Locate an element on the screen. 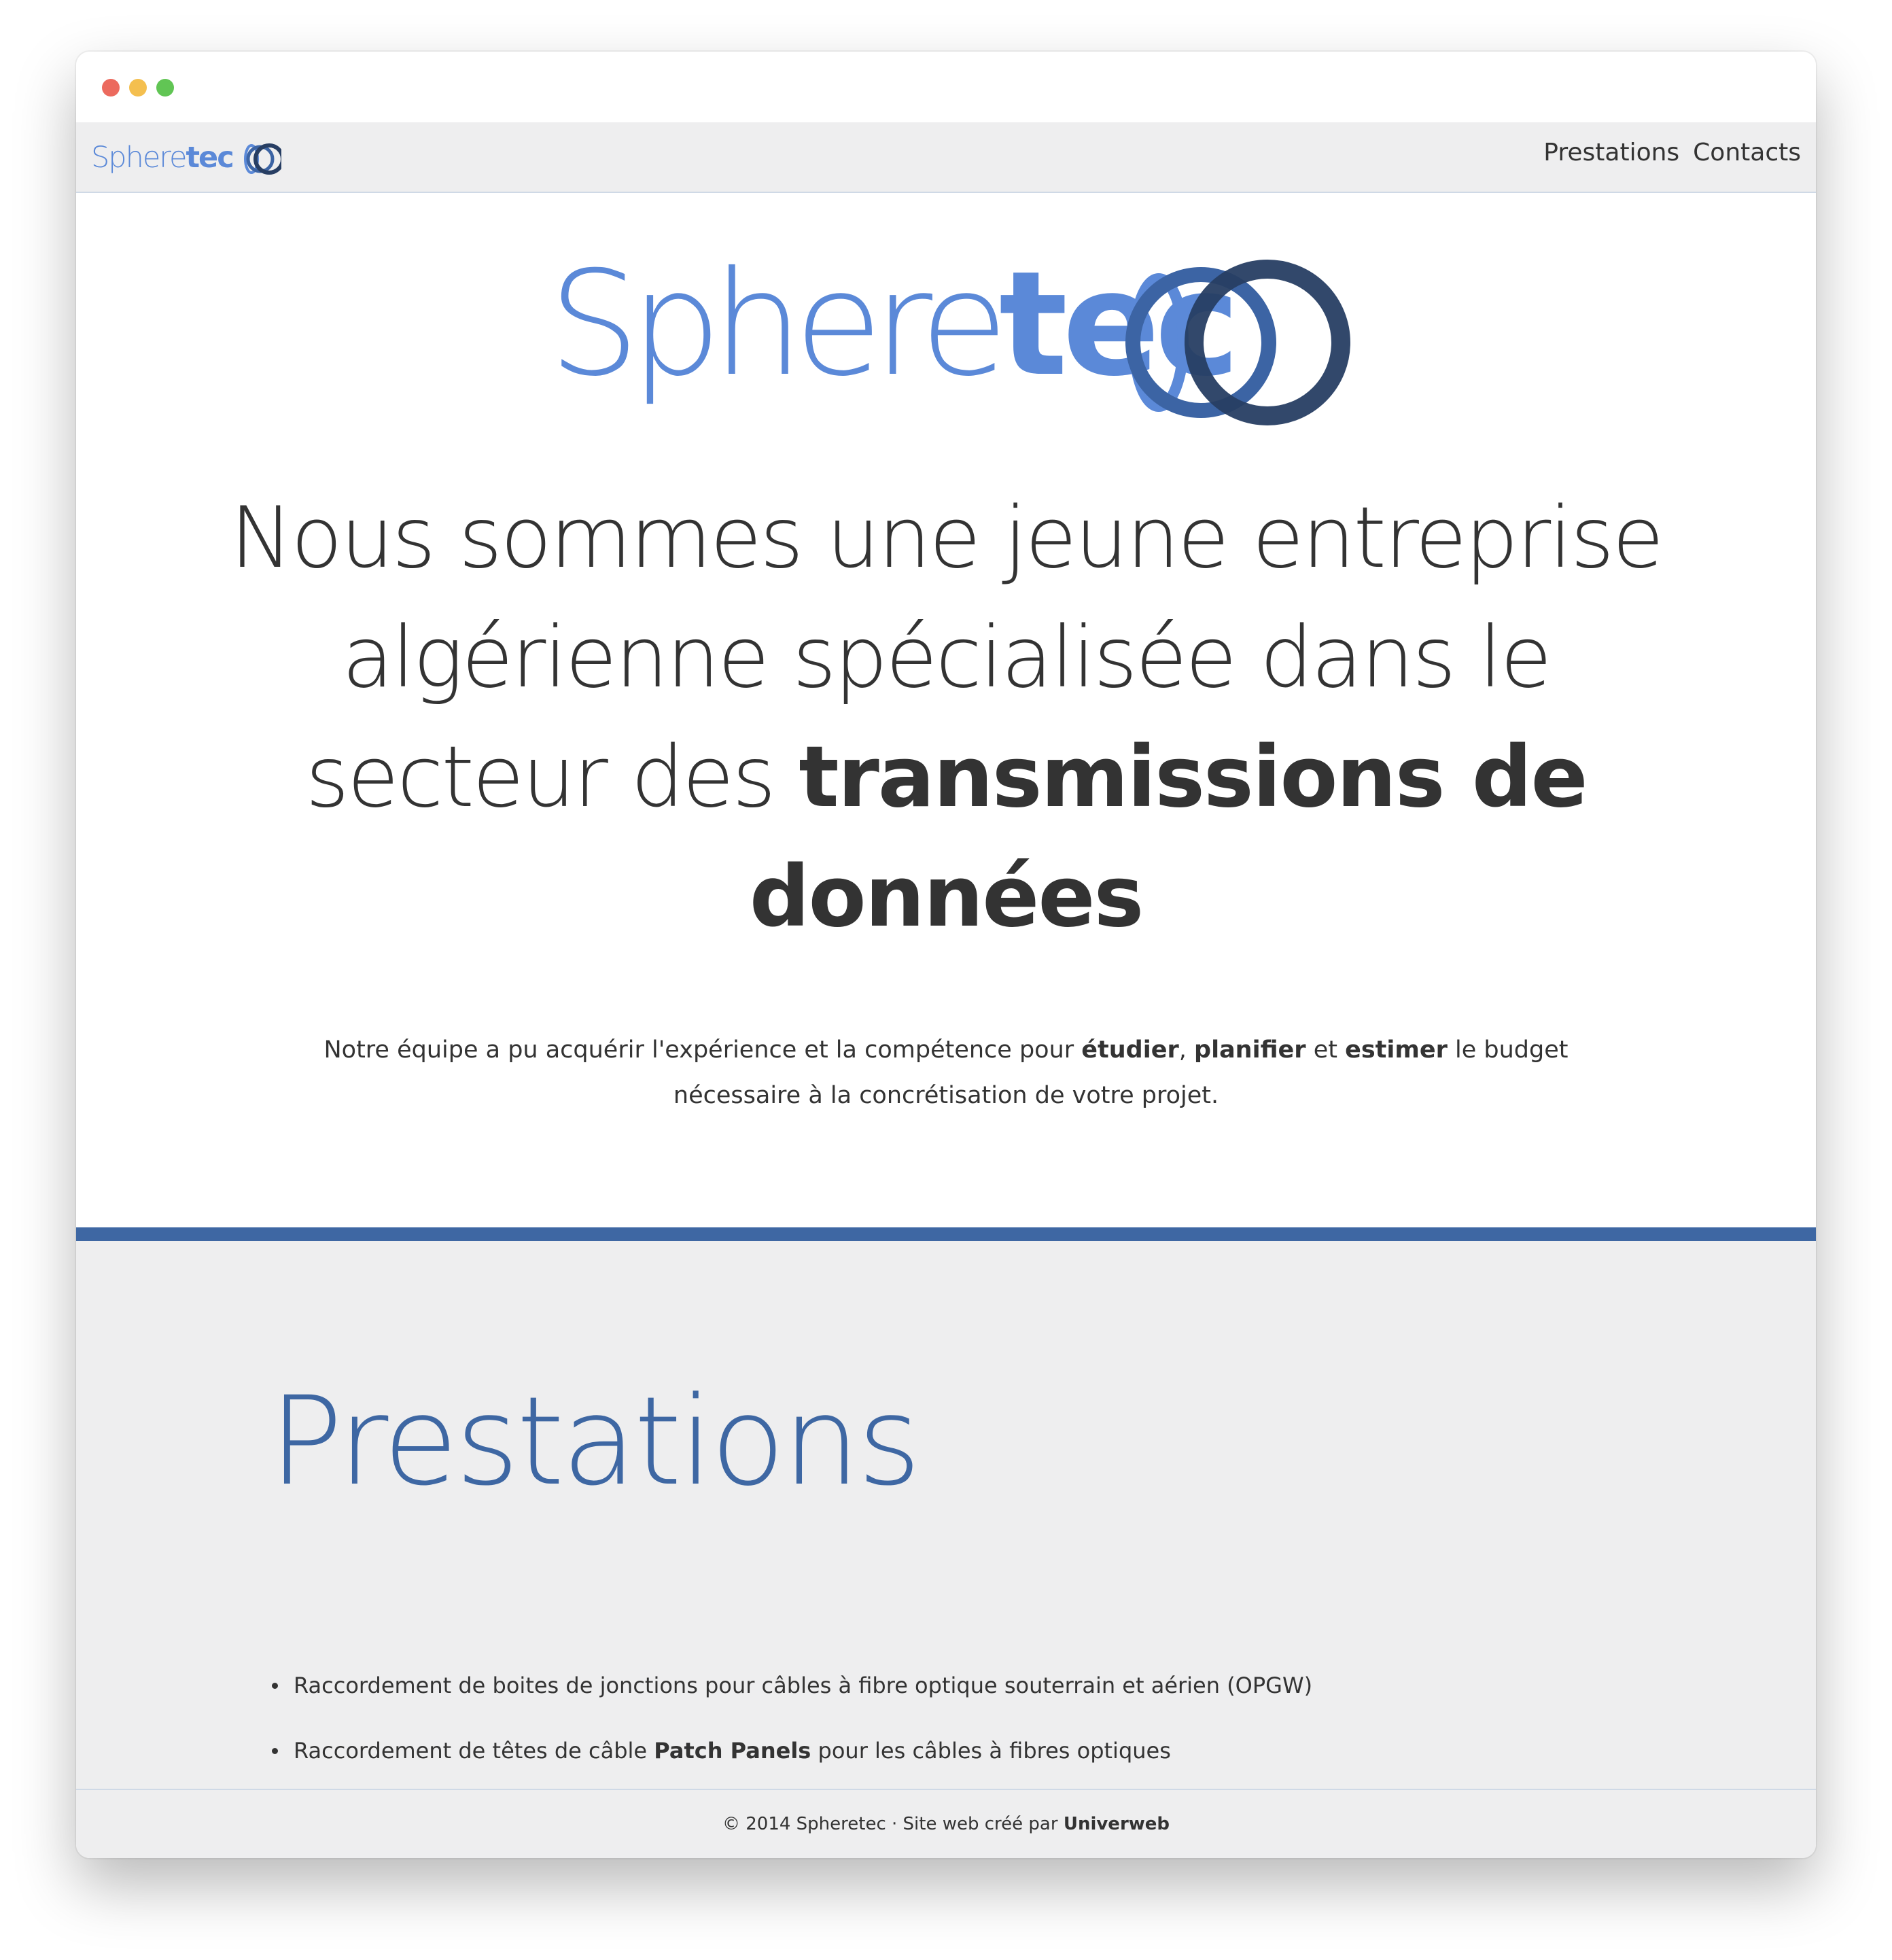 The image size is (1892, 1960). list-item-text: pour les câbles à fibres optiques is located at coordinates (994, 1751).